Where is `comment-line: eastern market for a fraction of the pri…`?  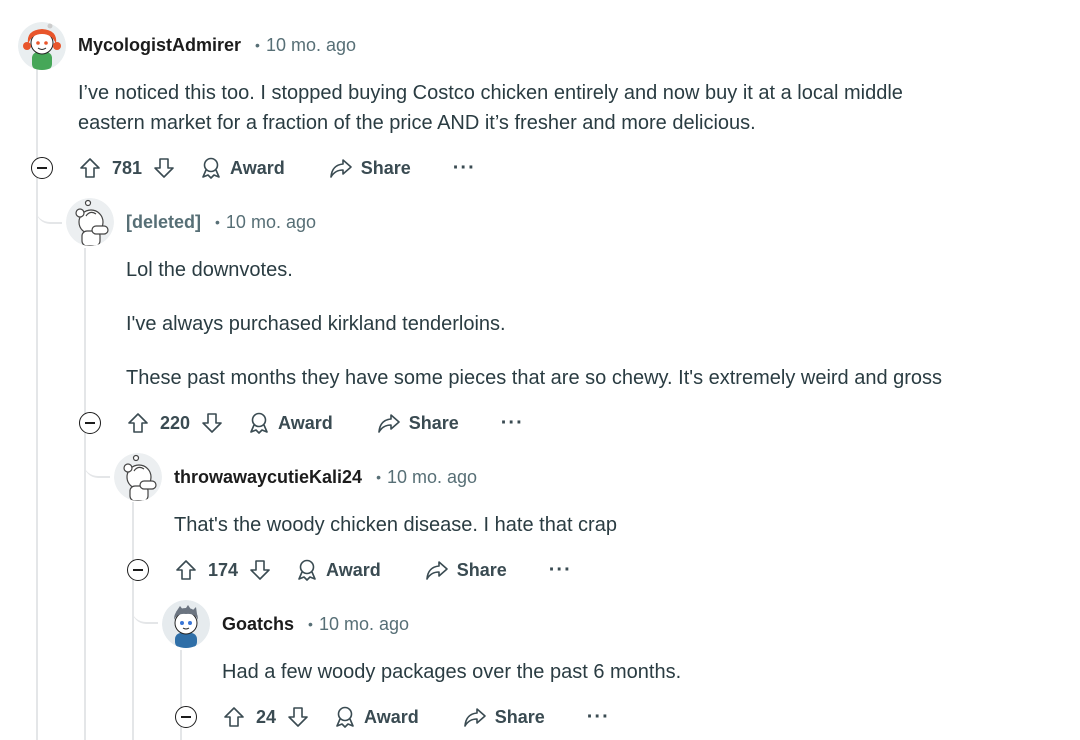
comment-line: eastern market for a fraction of the pri… is located at coordinates (417, 123).